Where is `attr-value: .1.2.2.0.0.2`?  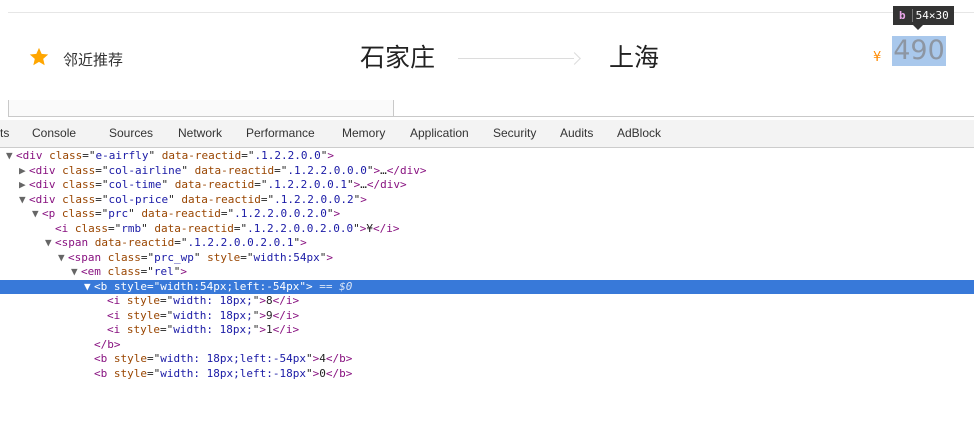
attr-value: .1.2.2.0.0.2 is located at coordinates (314, 199).